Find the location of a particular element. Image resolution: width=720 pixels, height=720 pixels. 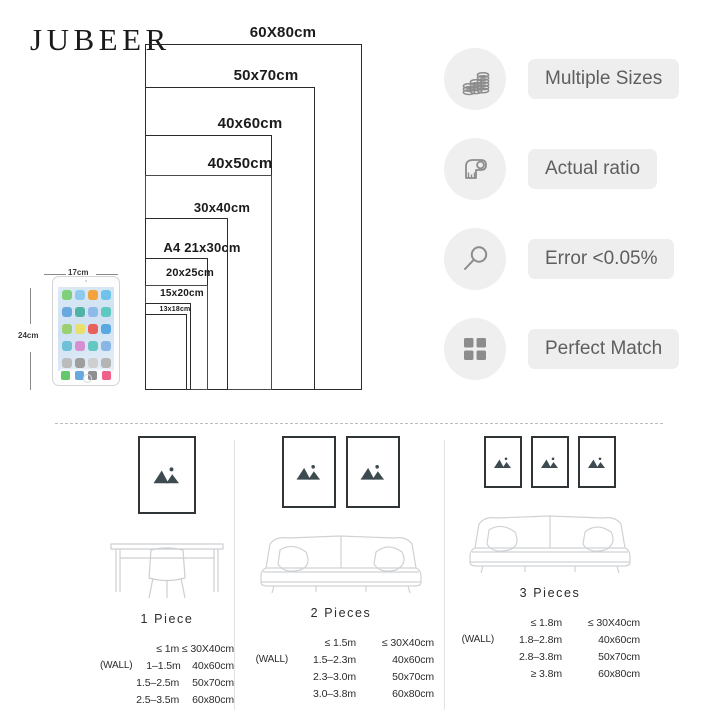

distance-value: 1.8–2.8m is located at coordinates (540, 639).